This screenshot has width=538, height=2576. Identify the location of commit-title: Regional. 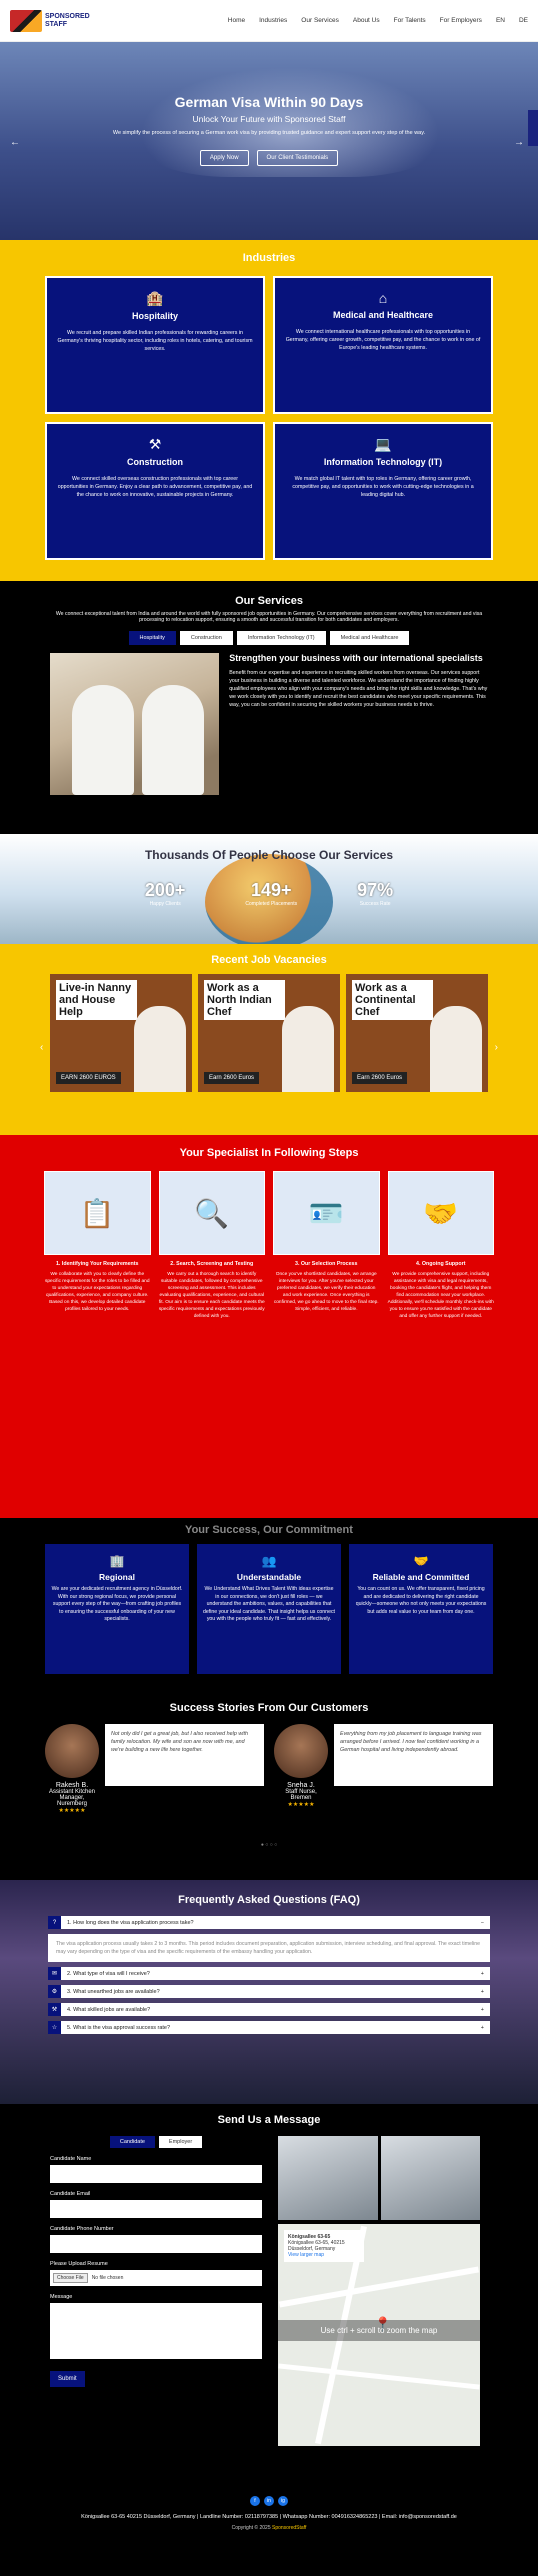
(117, 1577).